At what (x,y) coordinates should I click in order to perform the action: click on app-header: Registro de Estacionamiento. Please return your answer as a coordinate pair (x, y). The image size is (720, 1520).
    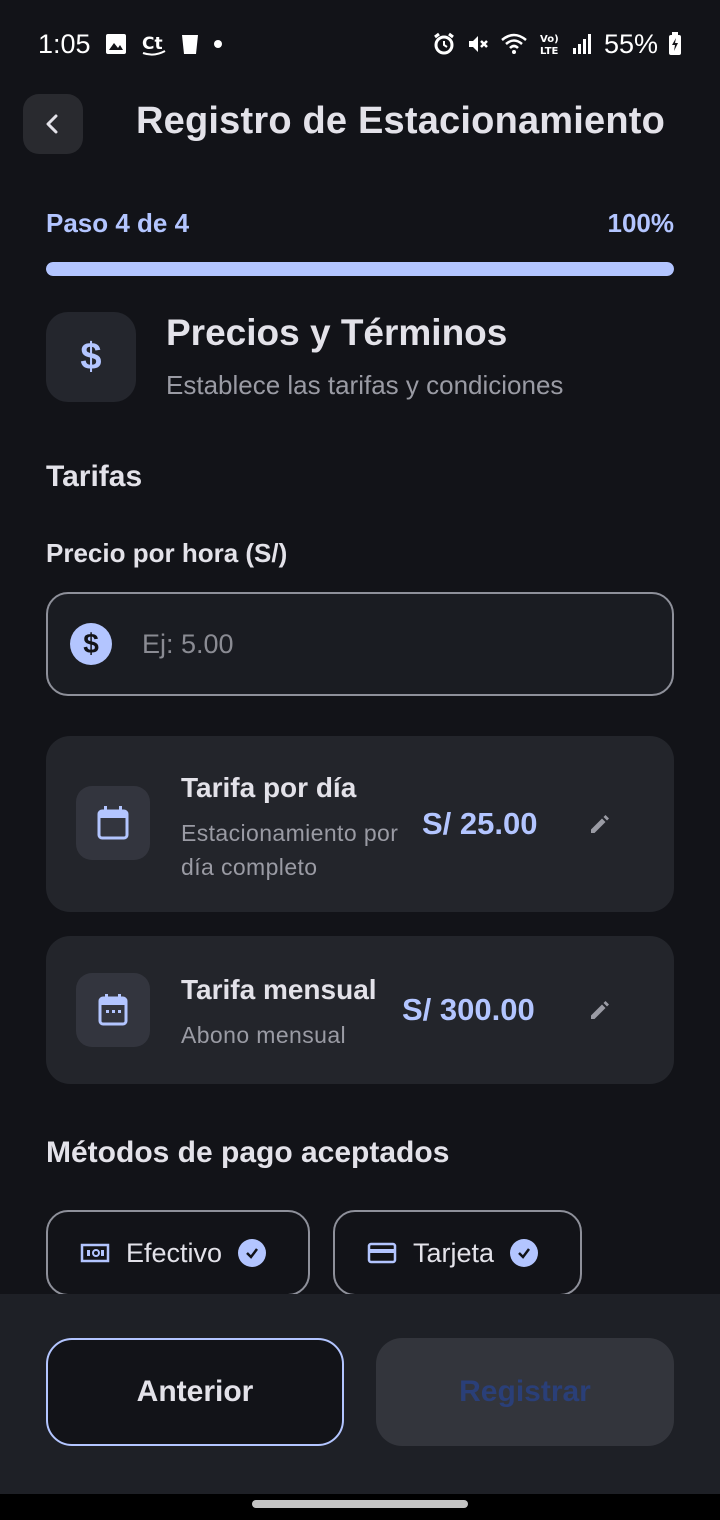
    Looking at the image, I should click on (360, 124).